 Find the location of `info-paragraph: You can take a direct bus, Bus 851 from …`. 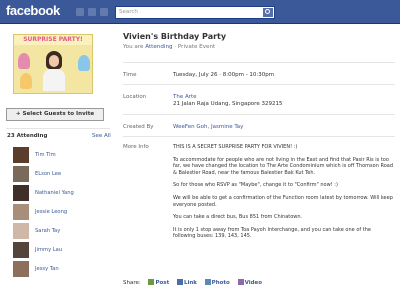

info-paragraph: You can take a direct bus, Bus 851 from … is located at coordinates (238, 217).